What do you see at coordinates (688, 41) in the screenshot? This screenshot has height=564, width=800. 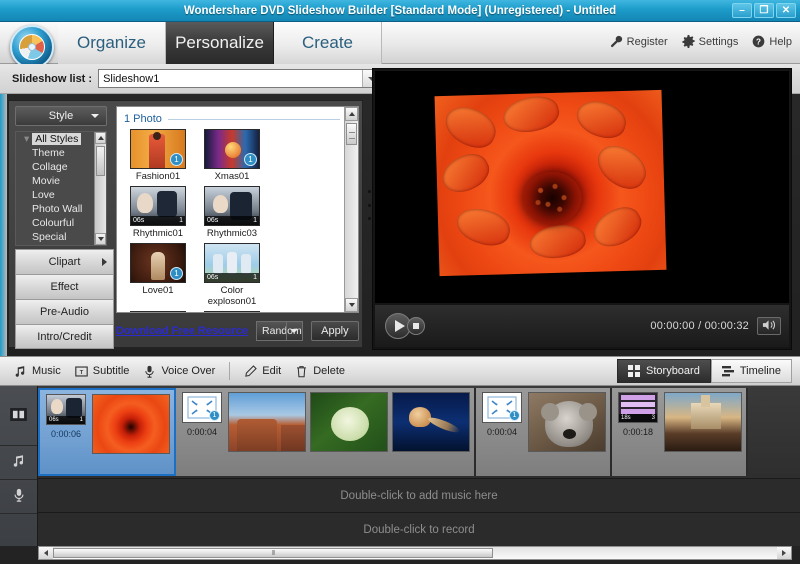 I see `gear-icon` at bounding box center [688, 41].